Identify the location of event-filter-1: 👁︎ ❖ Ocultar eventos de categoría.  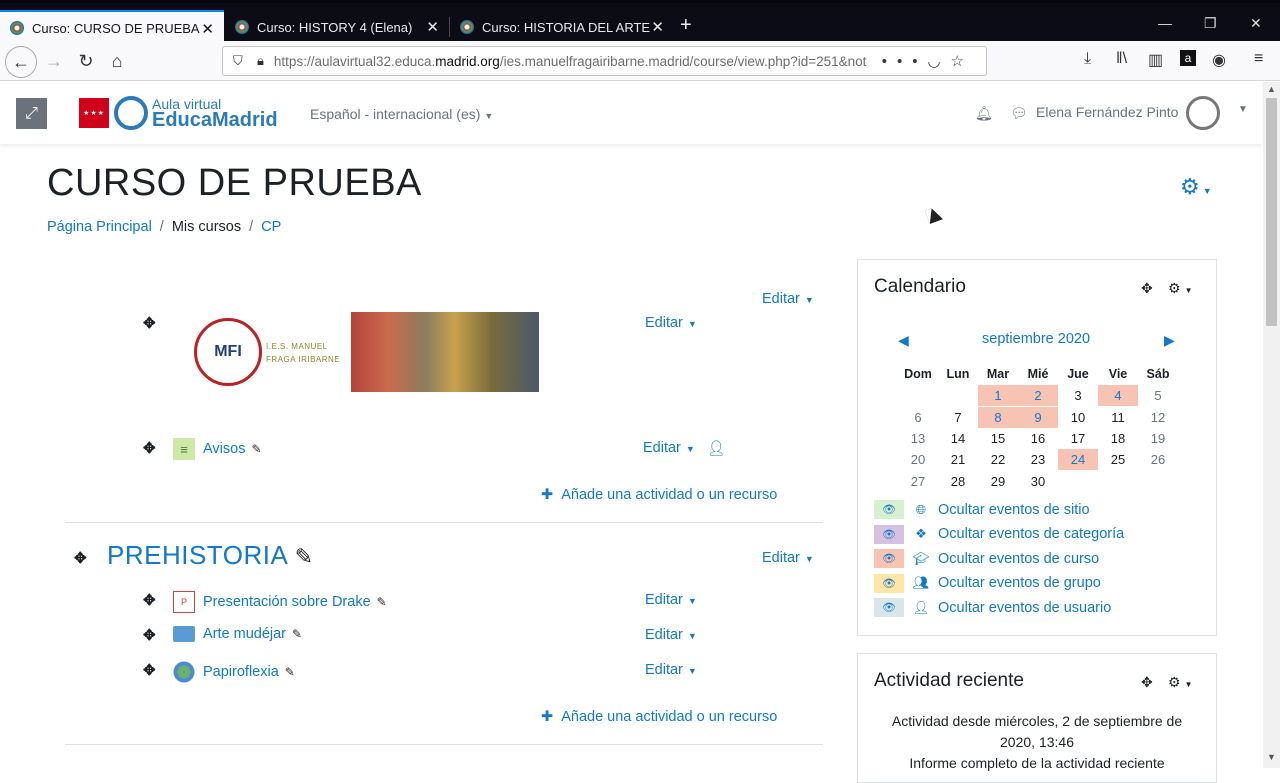
(999, 534).